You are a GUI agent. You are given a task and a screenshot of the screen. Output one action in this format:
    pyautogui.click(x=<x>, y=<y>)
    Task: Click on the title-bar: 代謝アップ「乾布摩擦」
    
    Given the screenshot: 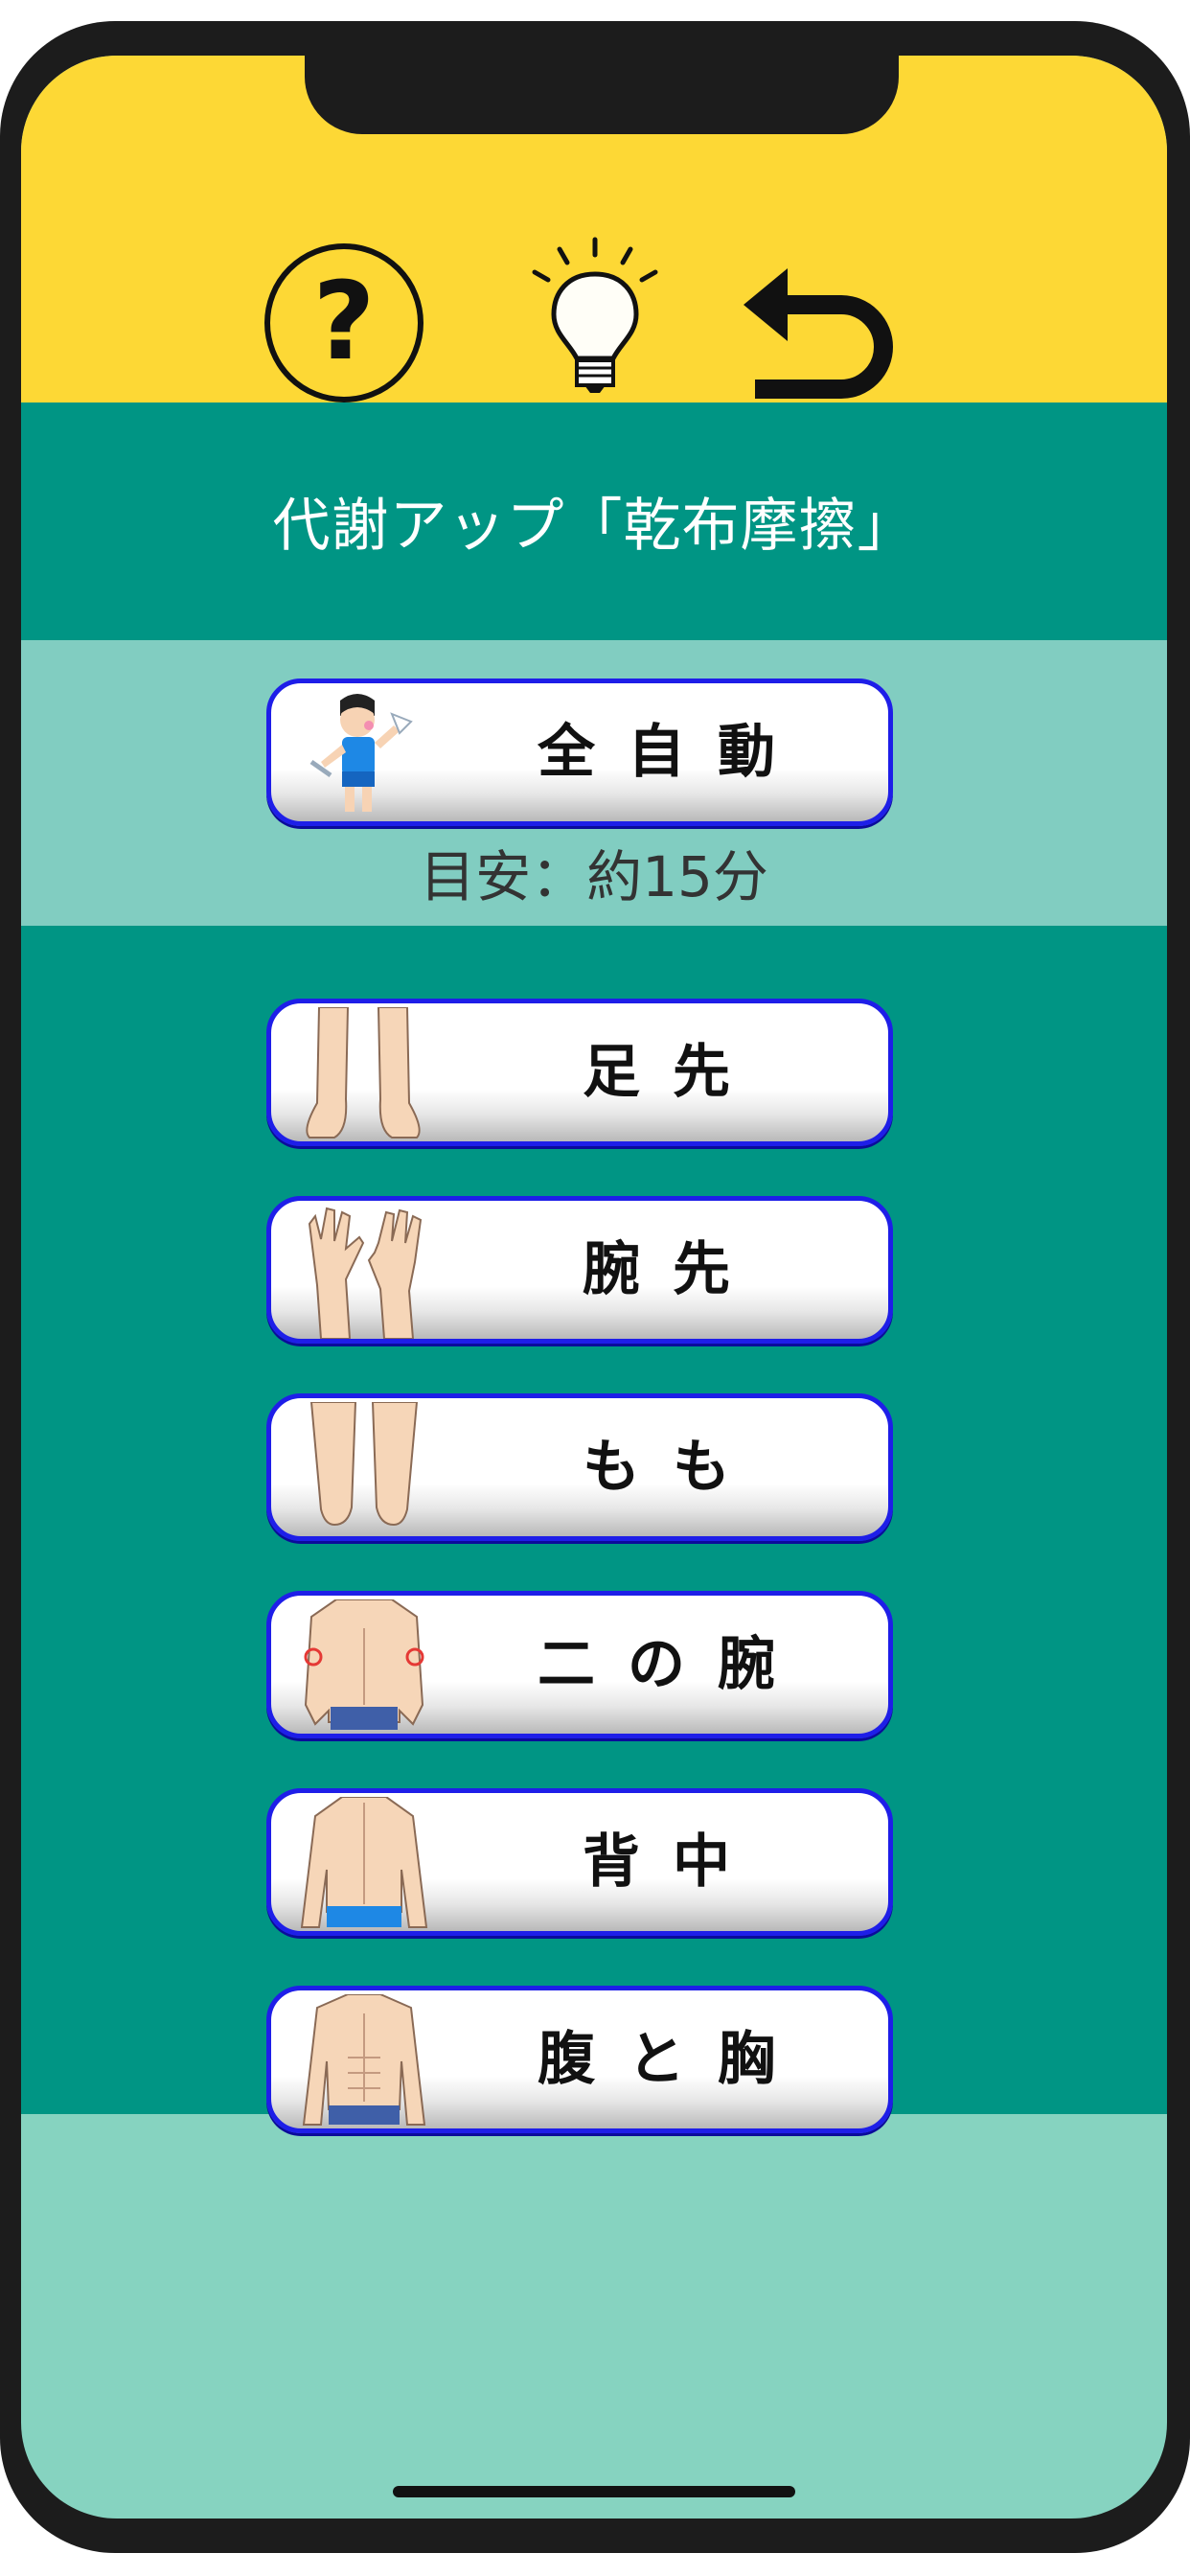 What is the action you would take?
    pyautogui.click(x=594, y=521)
    